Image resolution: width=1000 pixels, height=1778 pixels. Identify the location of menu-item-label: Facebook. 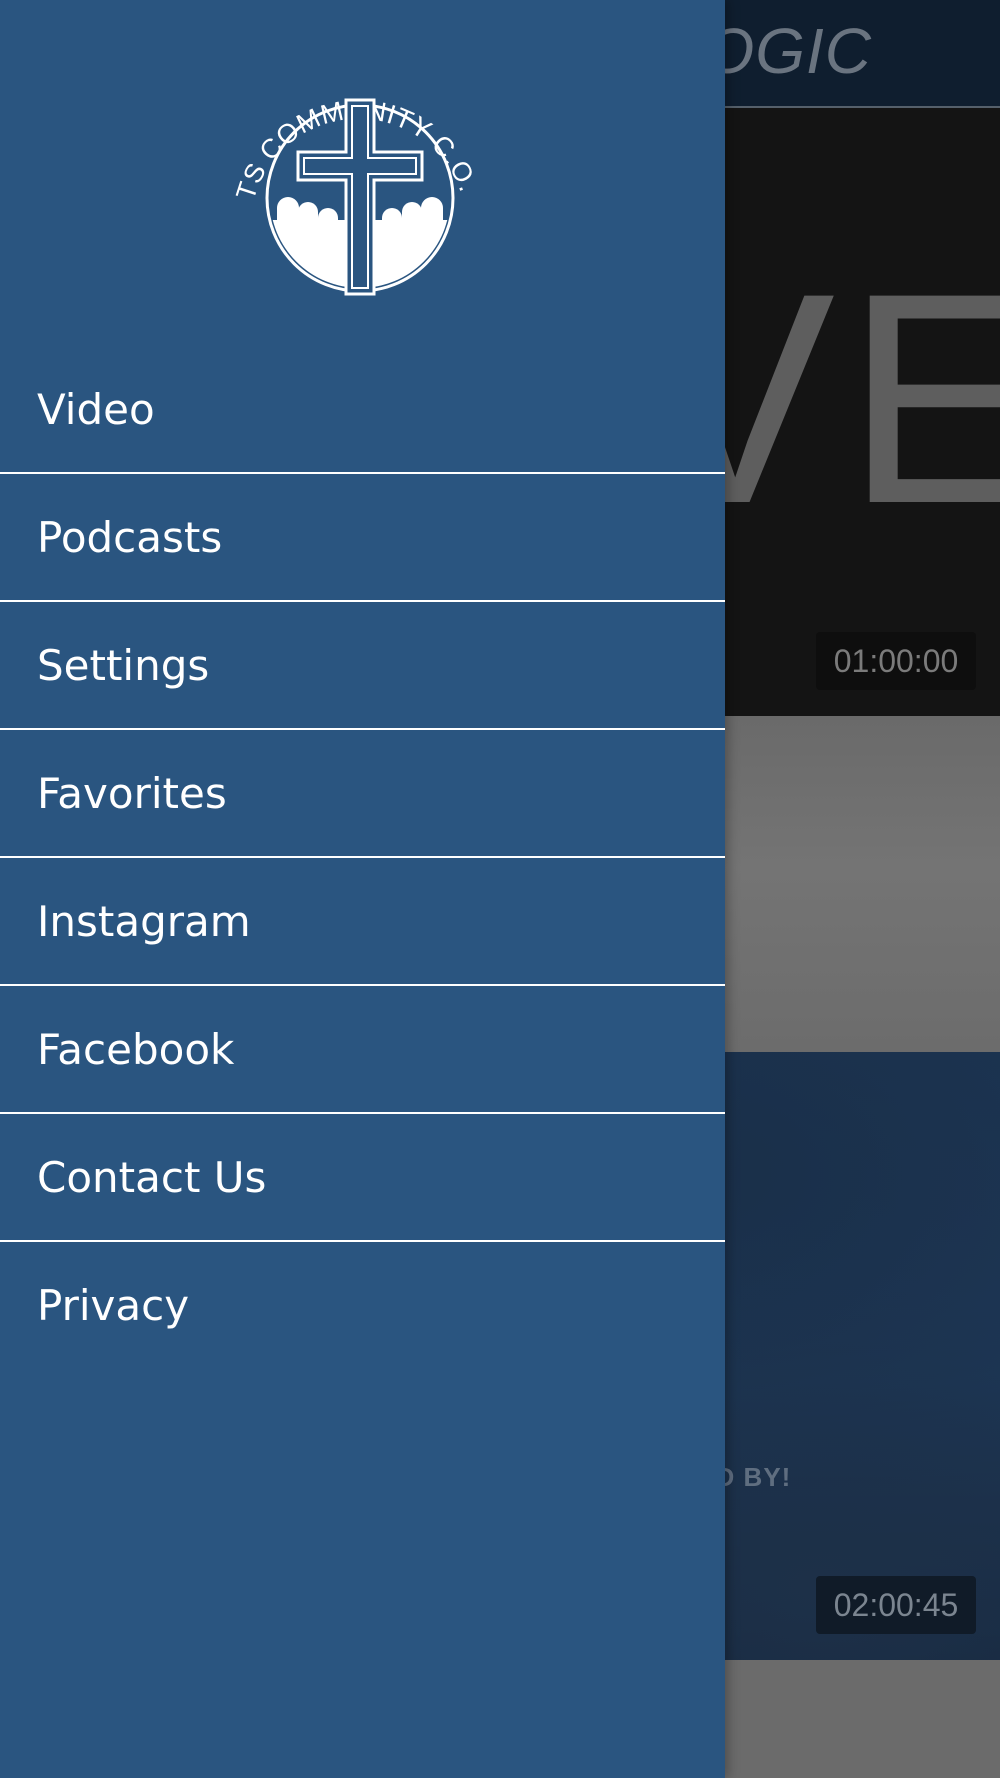
(136, 1049).